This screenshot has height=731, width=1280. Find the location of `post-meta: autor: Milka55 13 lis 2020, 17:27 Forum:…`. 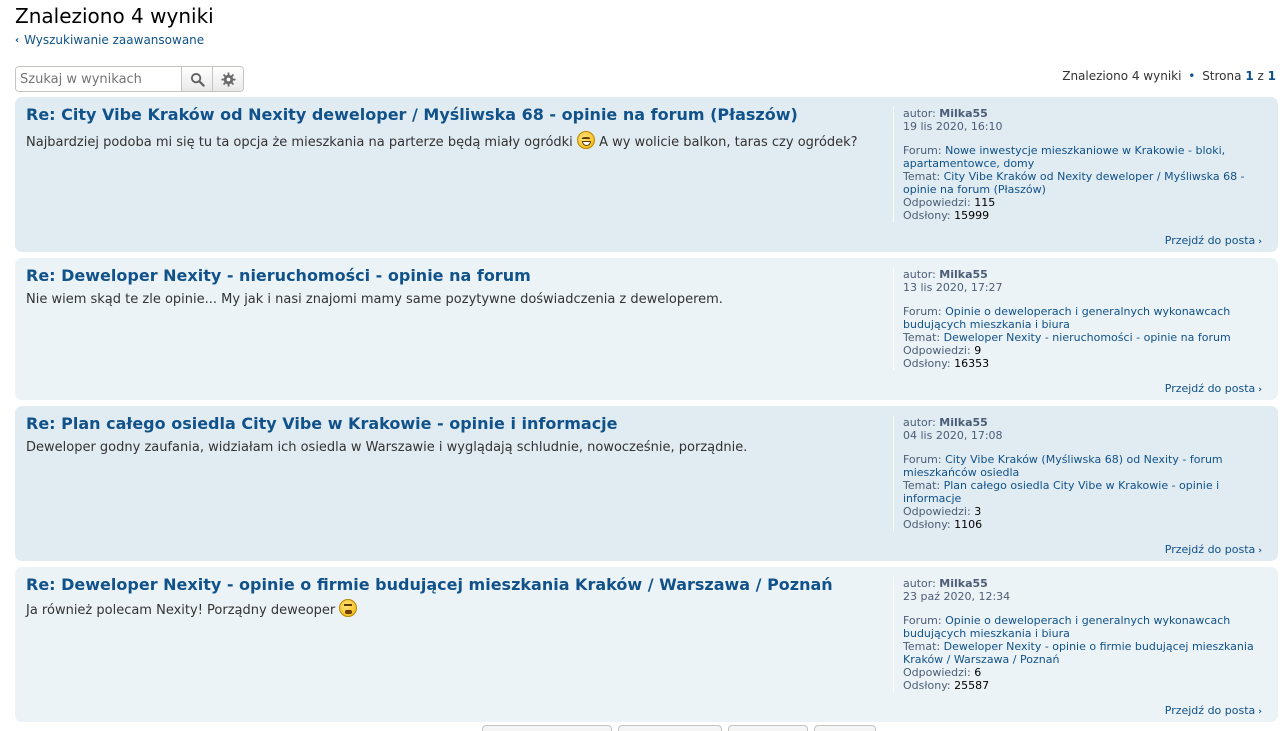

post-meta: autor: Milka55 13 lis 2020, 17:27 Forum:… is located at coordinates (1078, 319).